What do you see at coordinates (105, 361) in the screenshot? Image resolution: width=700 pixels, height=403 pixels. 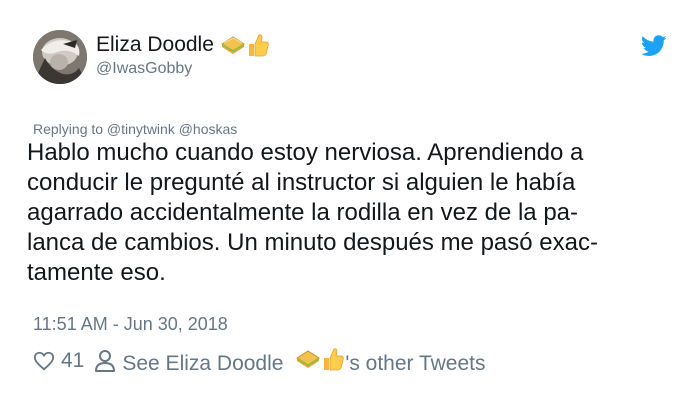 I see `person-icon` at bounding box center [105, 361].